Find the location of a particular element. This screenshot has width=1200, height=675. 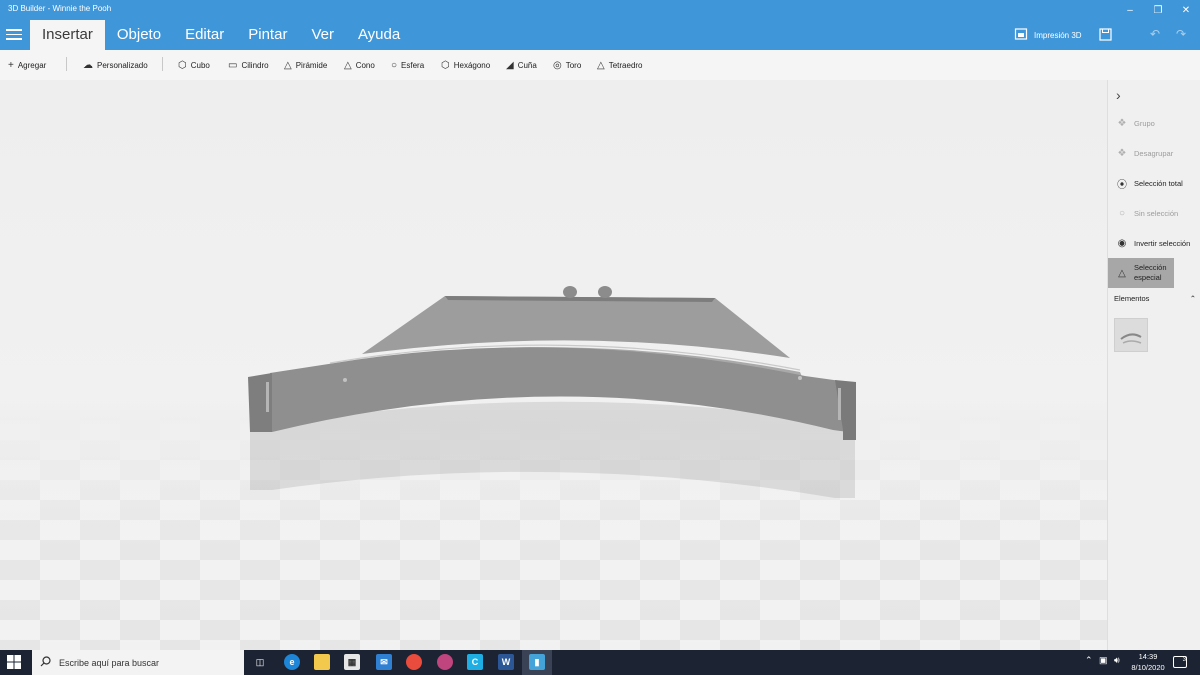

window-controls: – ❐ ✕ is located at coordinates (1158, 10).